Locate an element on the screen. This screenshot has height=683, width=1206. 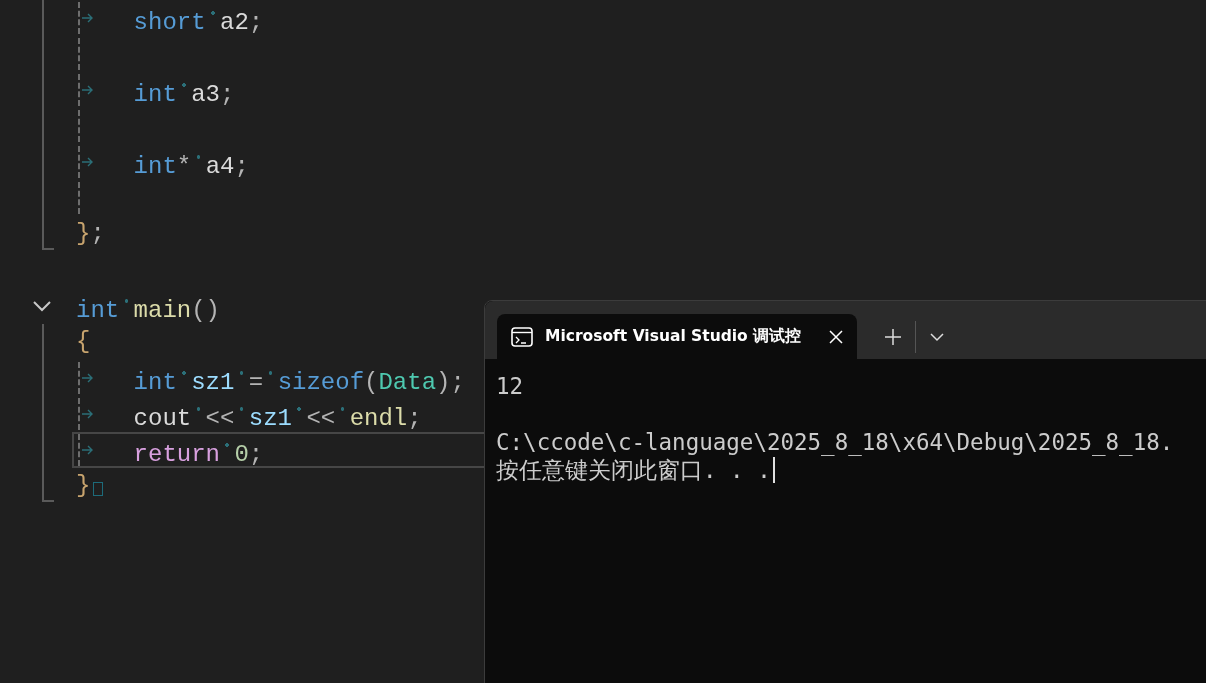
code-line: int* a4; is located at coordinates (191, 162).